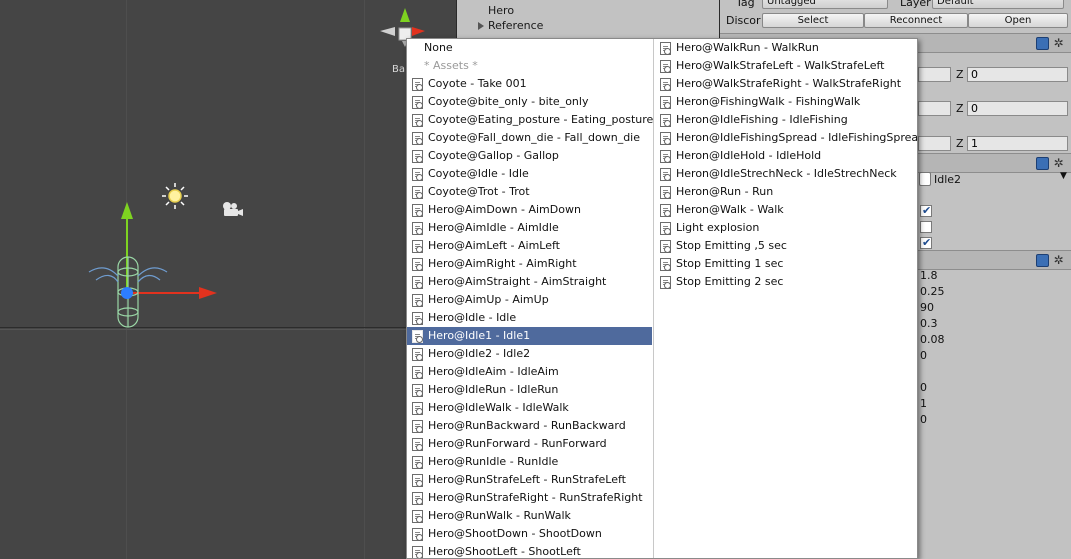  Describe the element at coordinates (934, 108) in the screenshot. I see `rotation-y-field` at that location.